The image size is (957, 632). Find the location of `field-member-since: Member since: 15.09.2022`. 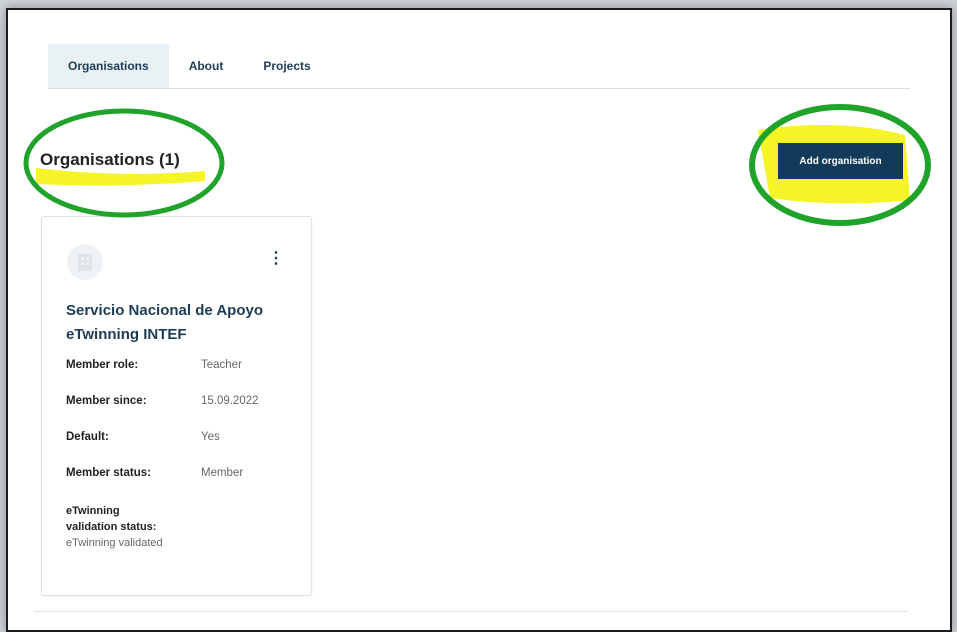

field-member-since: Member since: 15.09.2022 is located at coordinates (162, 401).